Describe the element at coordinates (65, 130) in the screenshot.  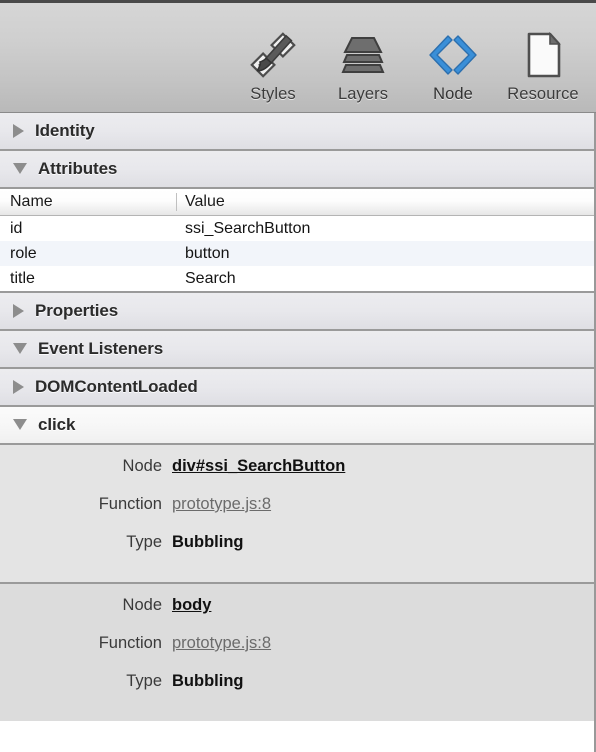
I see `section-title-identity: Identity` at that location.